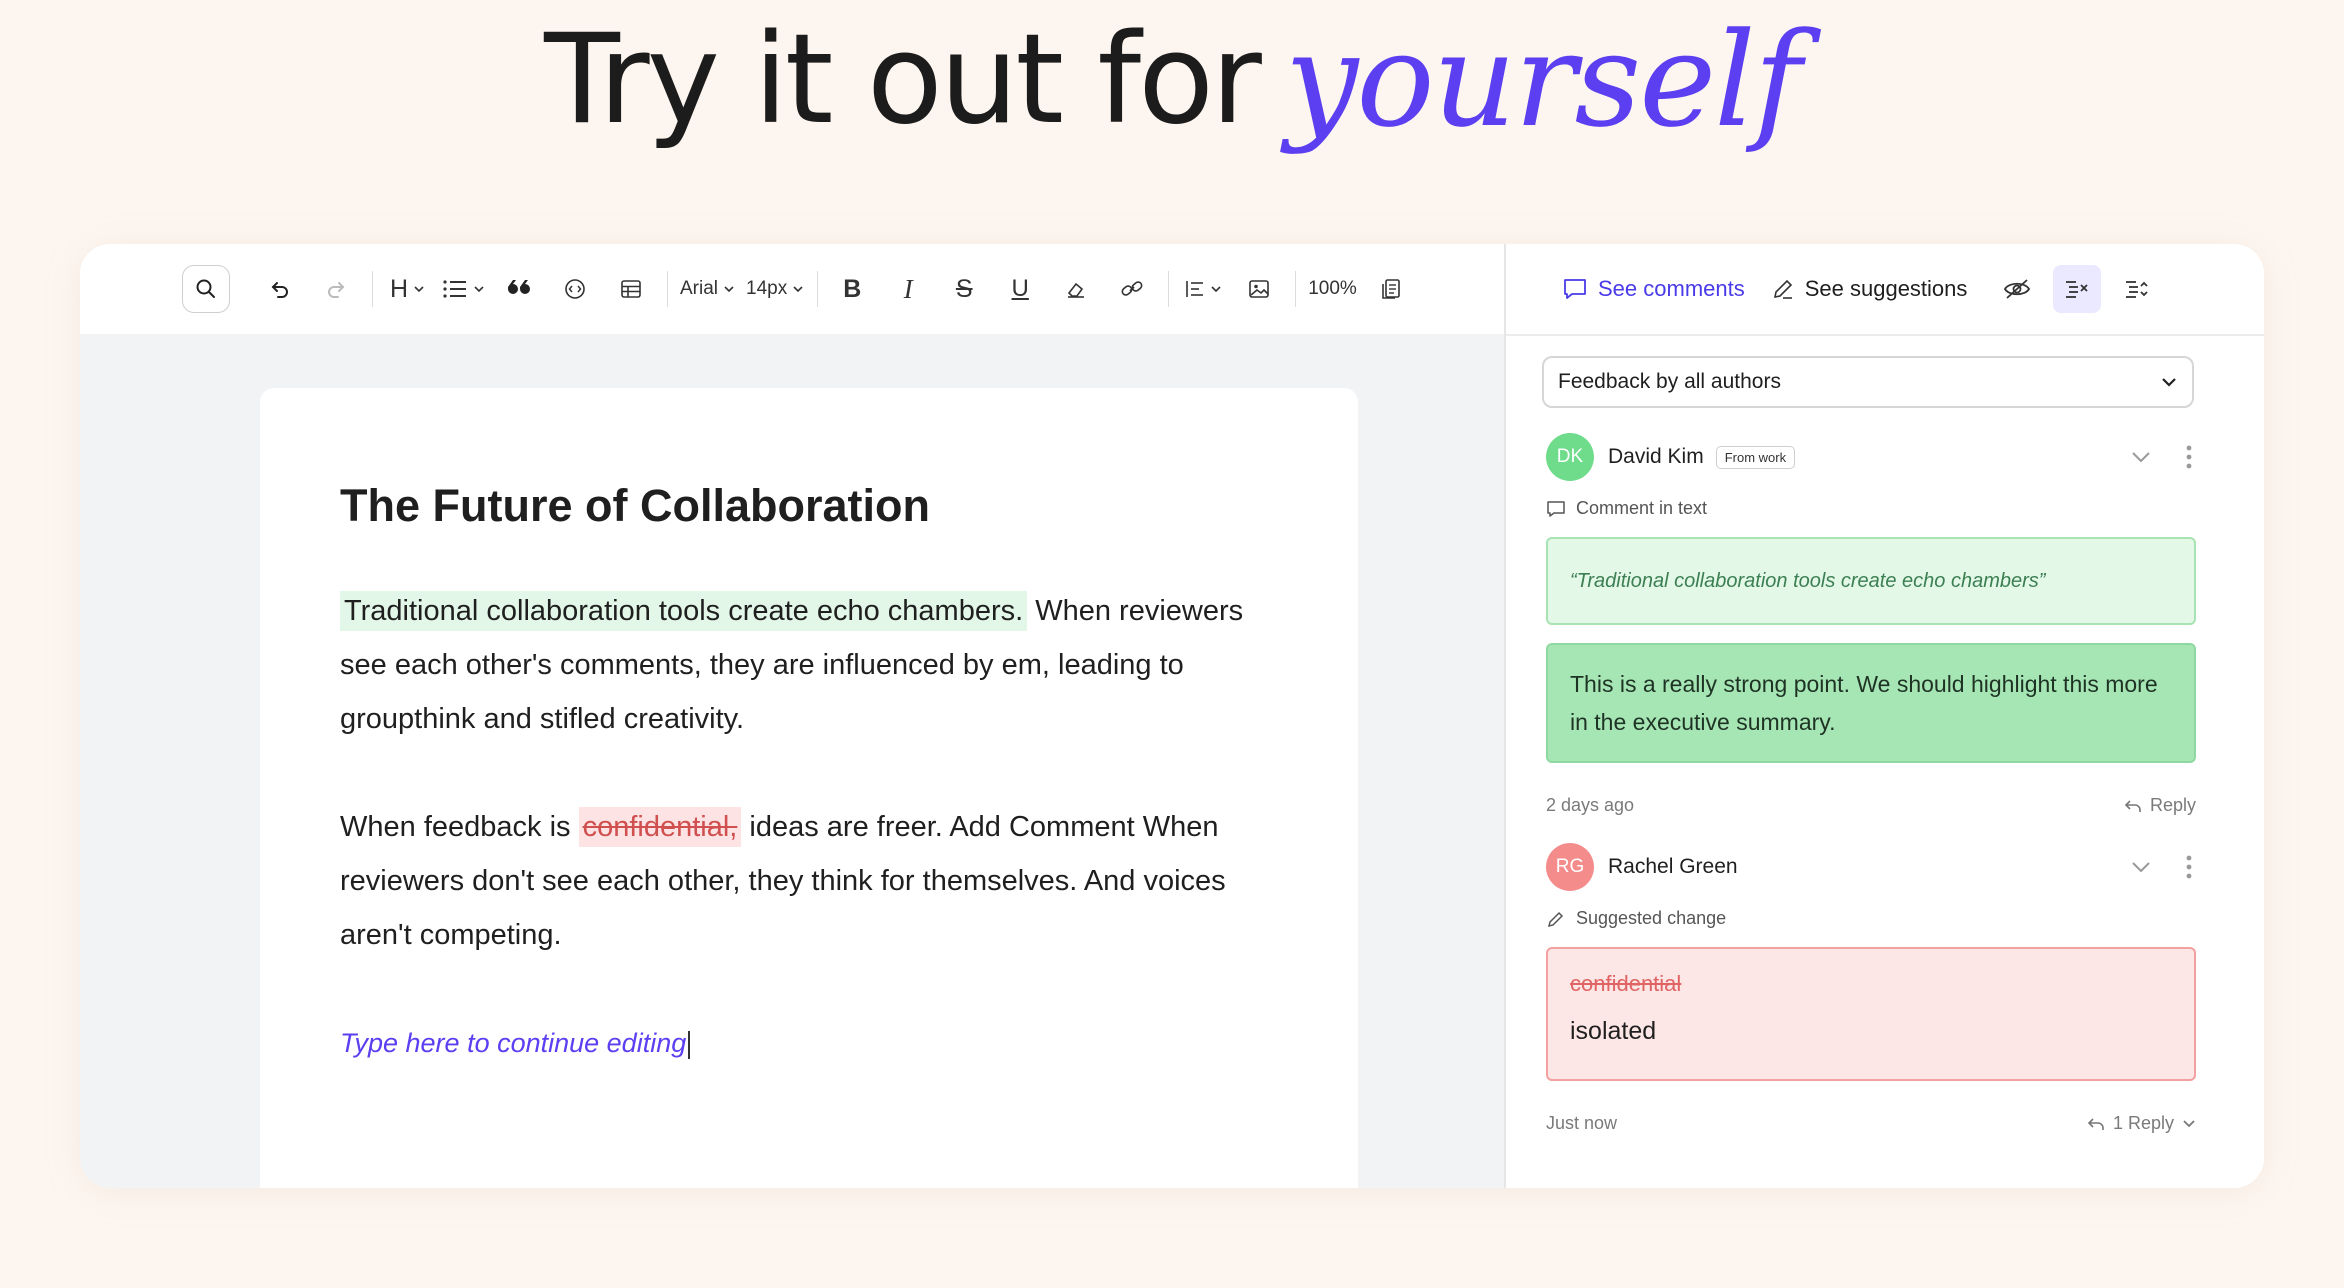 This screenshot has height=1288, width=2344. I want to click on comment-type: Comment in text, so click(1871, 508).